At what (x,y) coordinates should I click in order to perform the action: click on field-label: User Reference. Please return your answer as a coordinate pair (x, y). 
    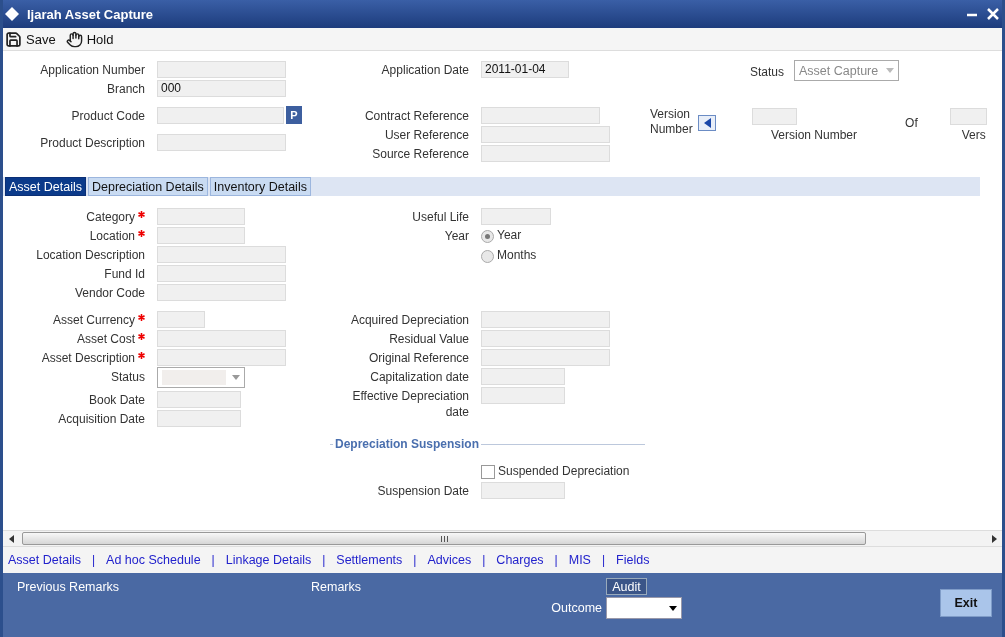
    Looking at the image, I should click on (426, 135).